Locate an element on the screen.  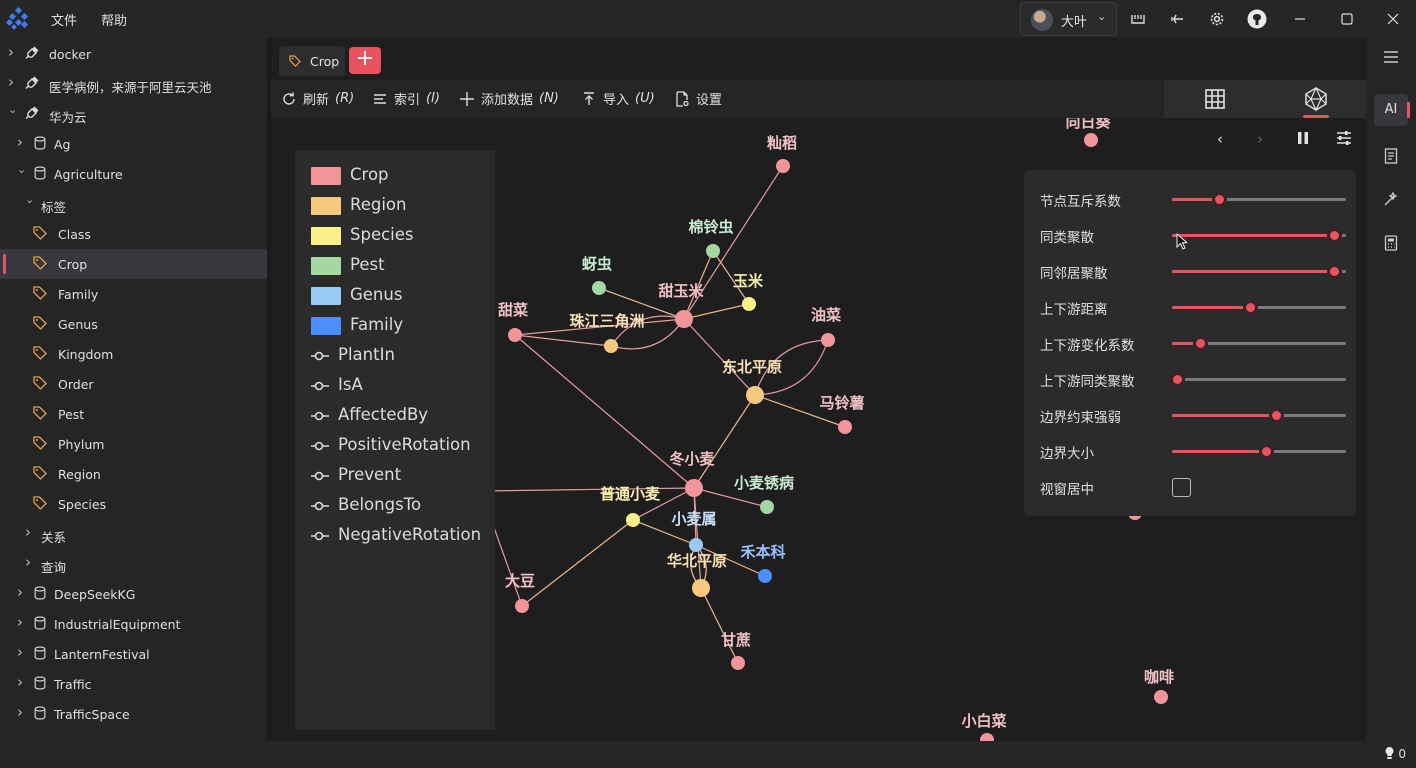
add-tab-button: + is located at coordinates (365, 60).